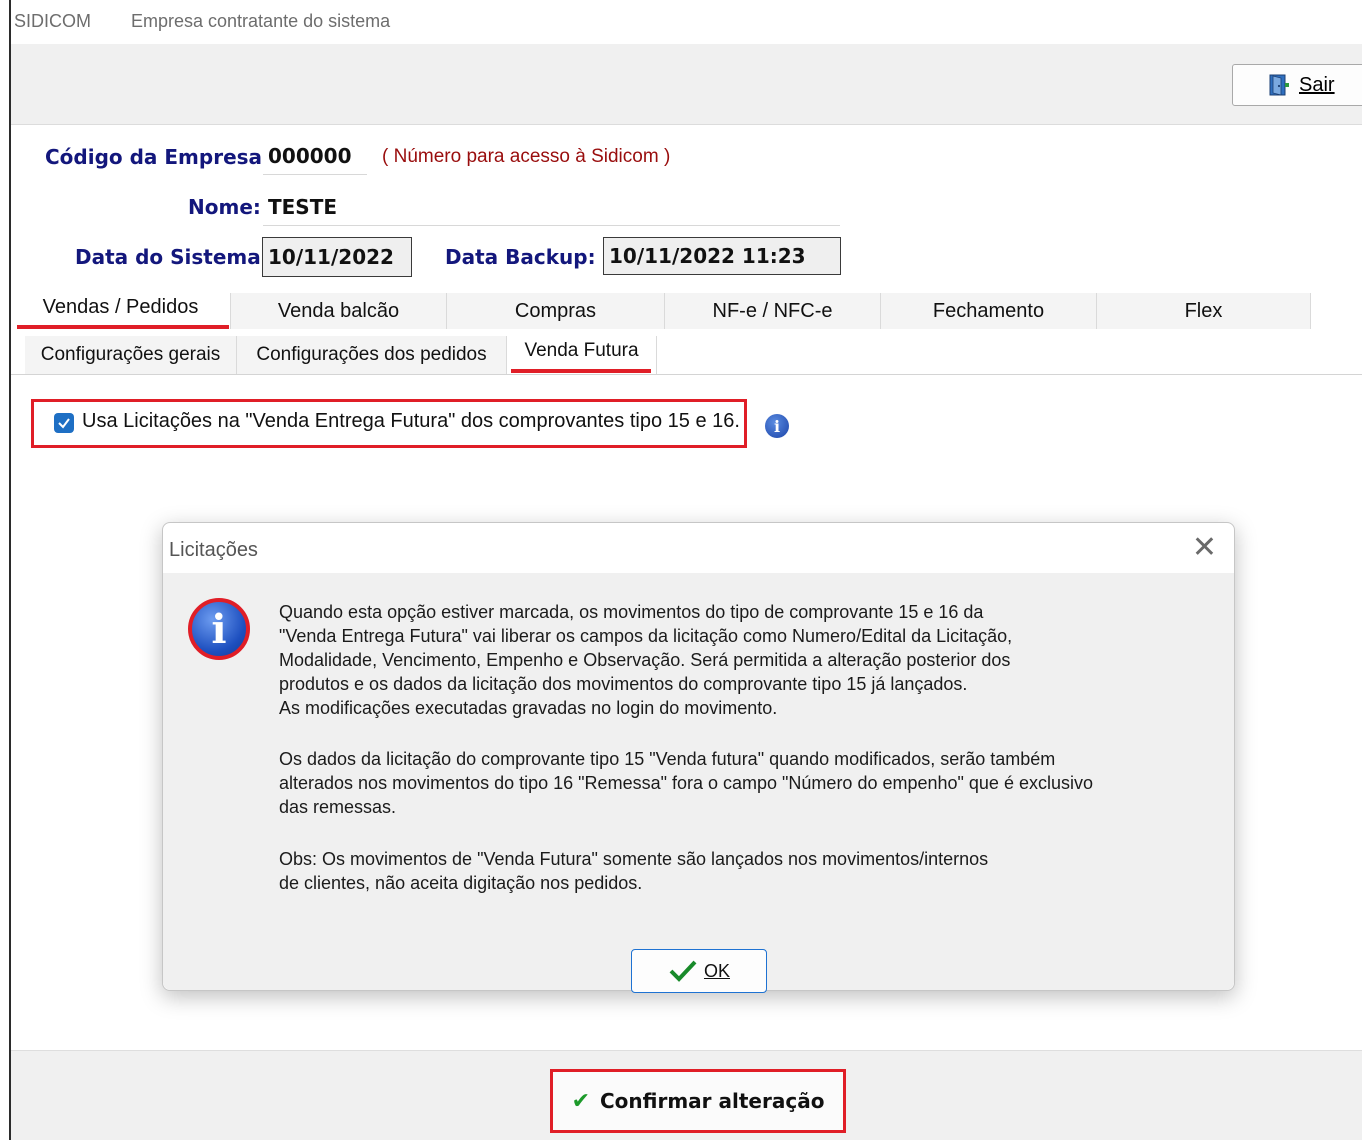  I want to click on footer-bar: ✔ Confirmar alteração, so click(686, 1095).